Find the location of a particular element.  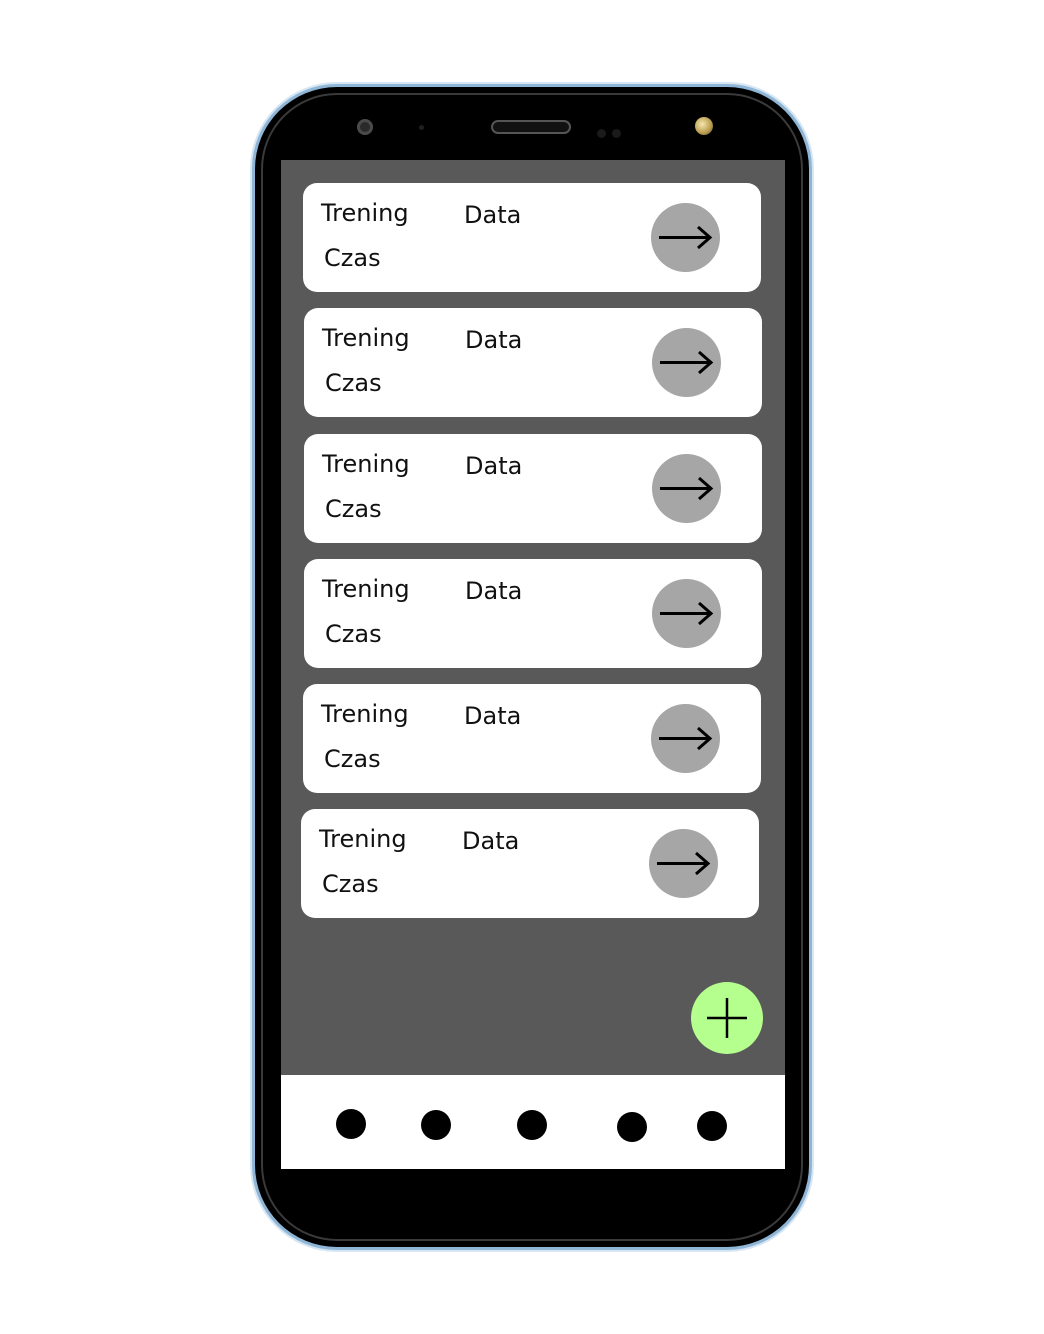

proximity-sensors is located at coordinates (612, 130).